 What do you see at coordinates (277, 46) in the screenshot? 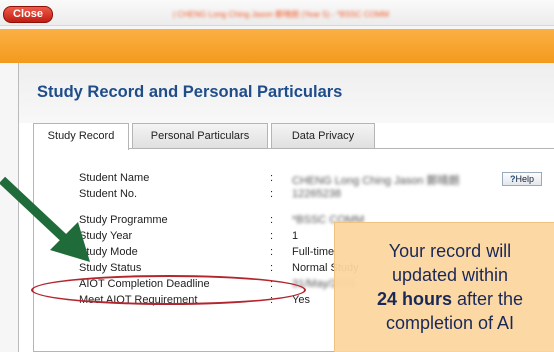
I see `header-band` at bounding box center [277, 46].